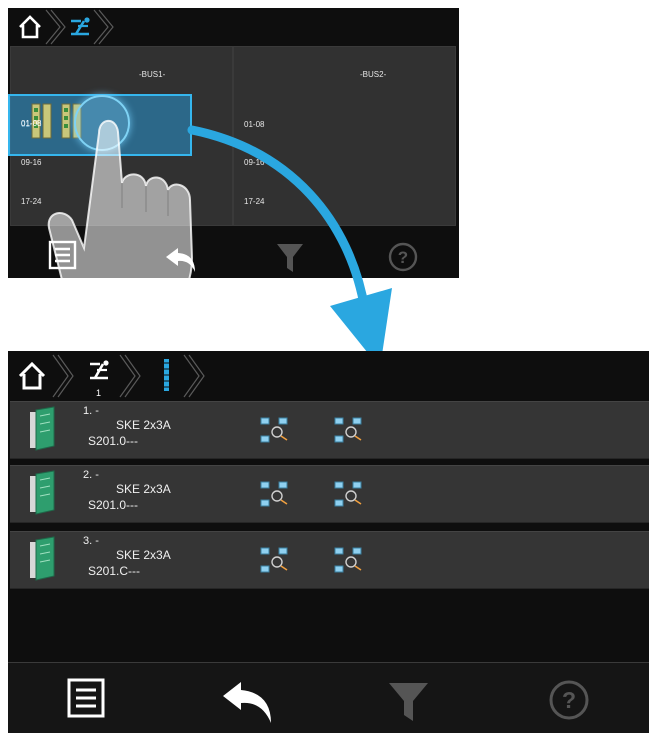 The width and height of the screenshot is (649, 733). I want to click on bus1-title: -BUS1-, so click(152, 74).